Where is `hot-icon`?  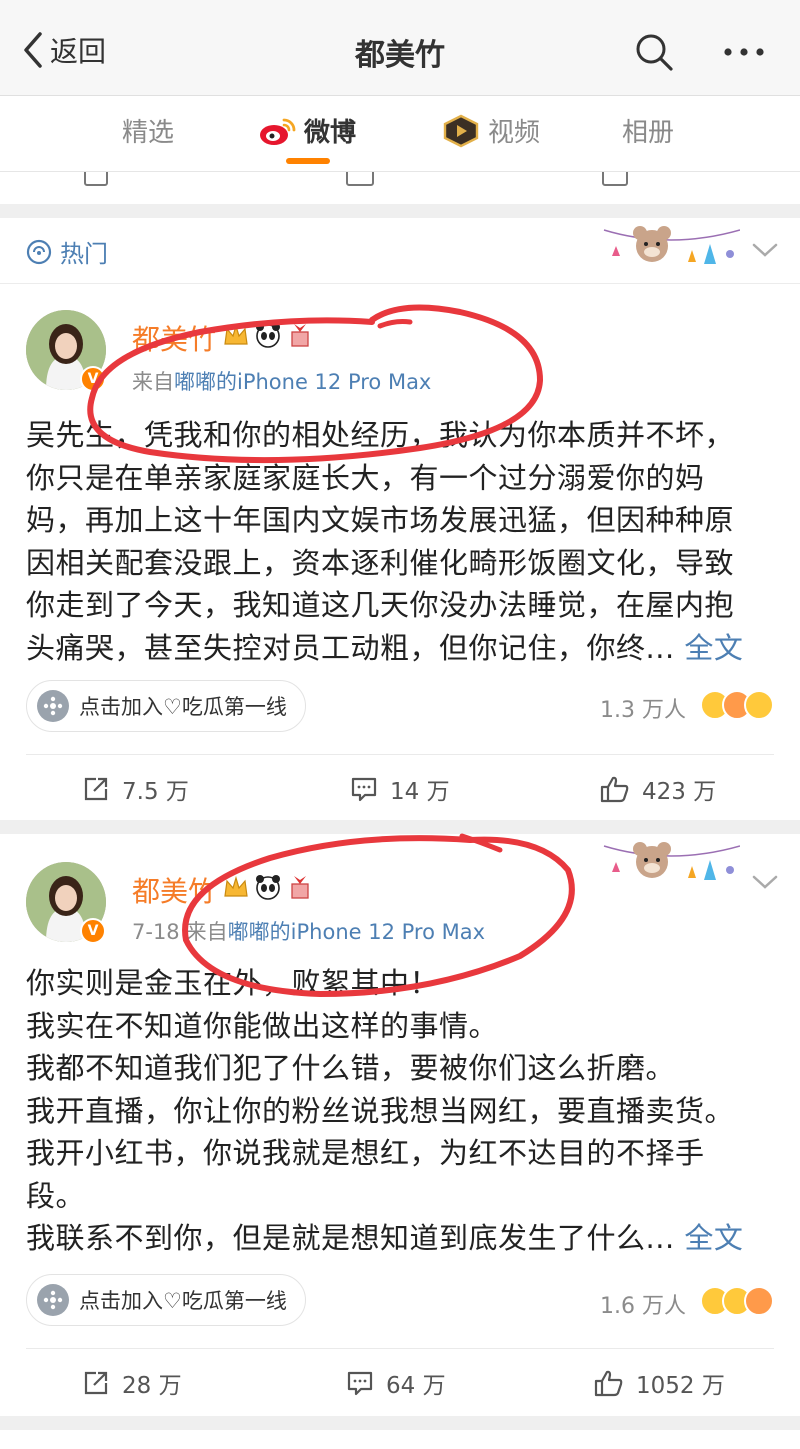
hot-icon is located at coordinates (39, 251).